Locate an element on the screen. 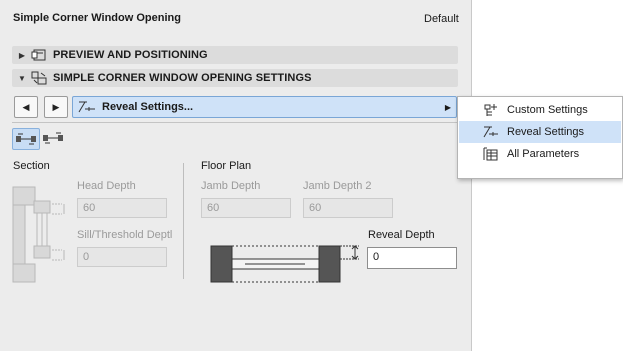 The image size is (623, 351). reveal-type-2-button is located at coordinates (53, 138).